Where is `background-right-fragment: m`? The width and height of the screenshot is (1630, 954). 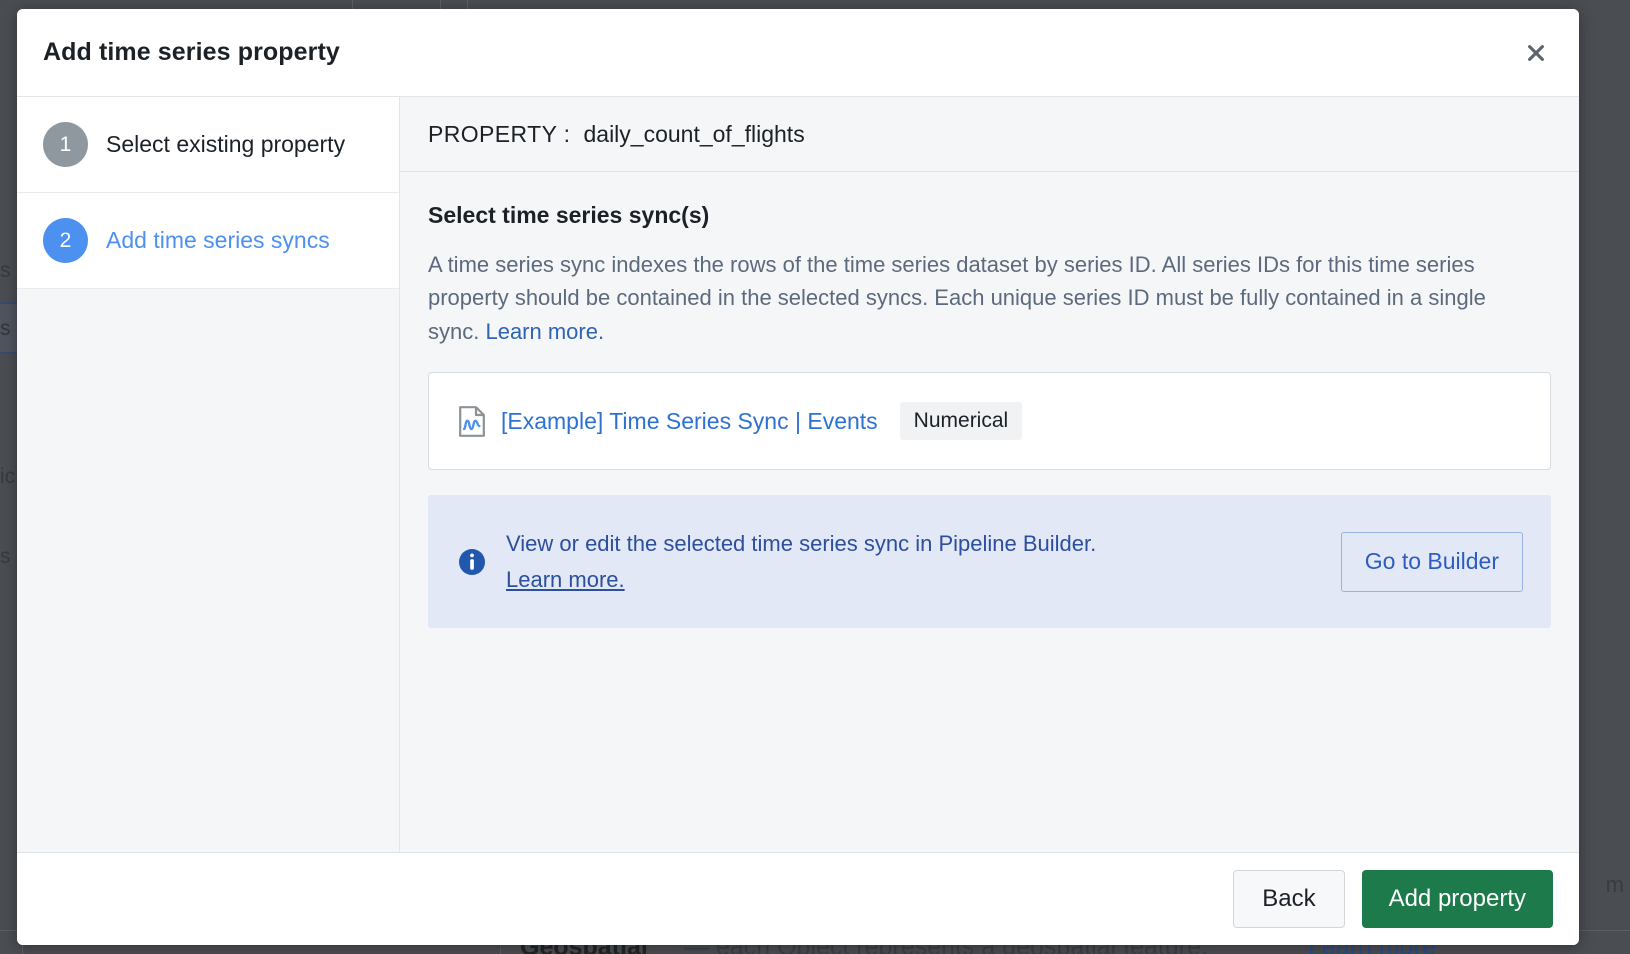
background-right-fragment: m is located at coordinates (1614, 884).